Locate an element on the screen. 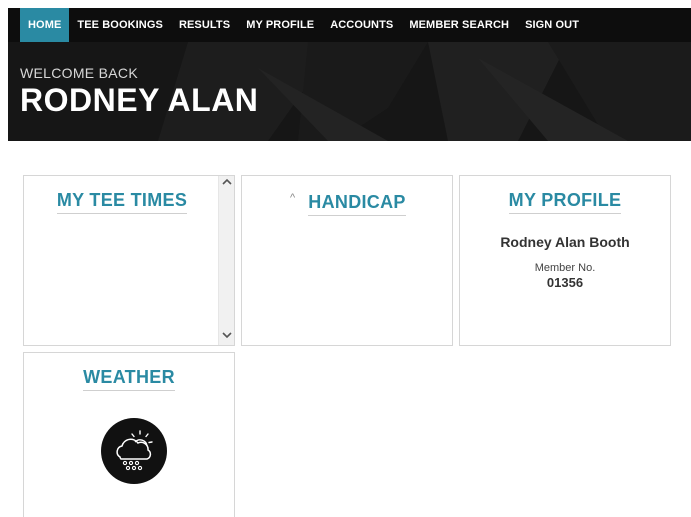 The height and width of the screenshot is (517, 691). weather-card: WEATHER is located at coordinates (129, 434).